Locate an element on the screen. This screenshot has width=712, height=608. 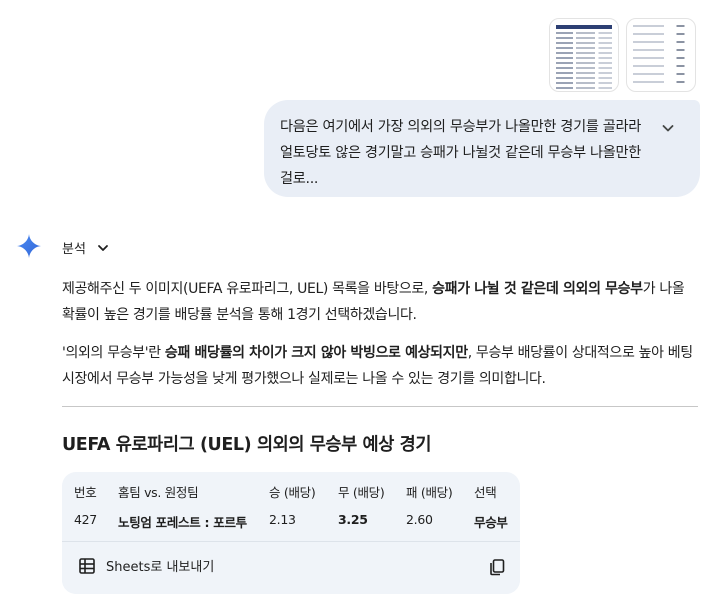
table-header-cell: 무 (배당) is located at coordinates (361, 492).